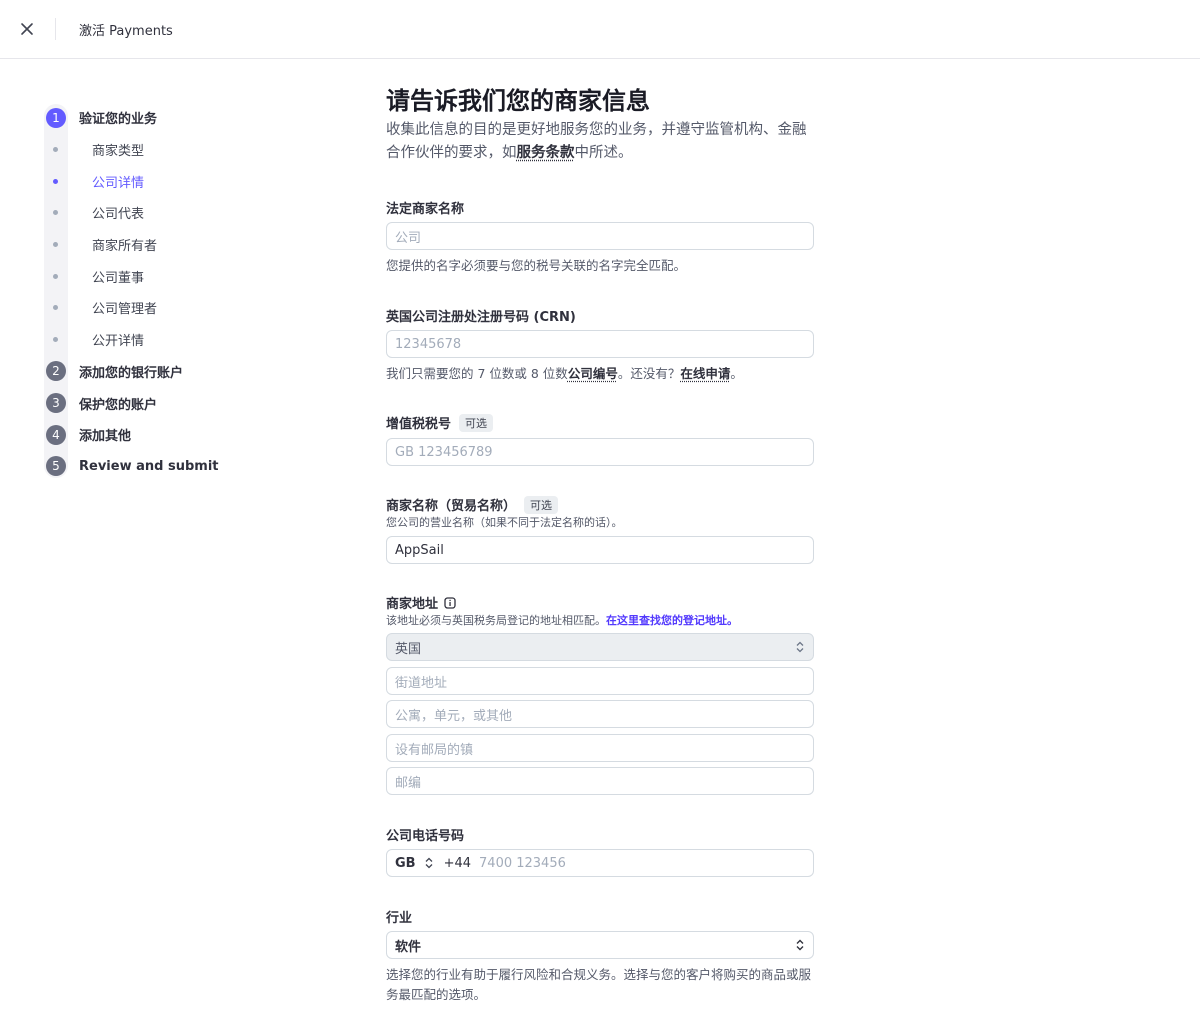  I want to click on country-select: 英国, so click(600, 647).